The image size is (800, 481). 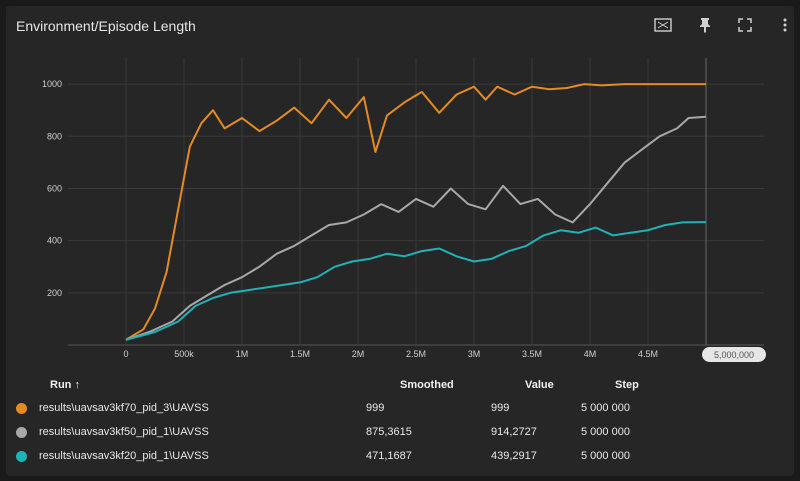 I want to click on step-range-pill: 5,000,000, so click(x=734, y=354).